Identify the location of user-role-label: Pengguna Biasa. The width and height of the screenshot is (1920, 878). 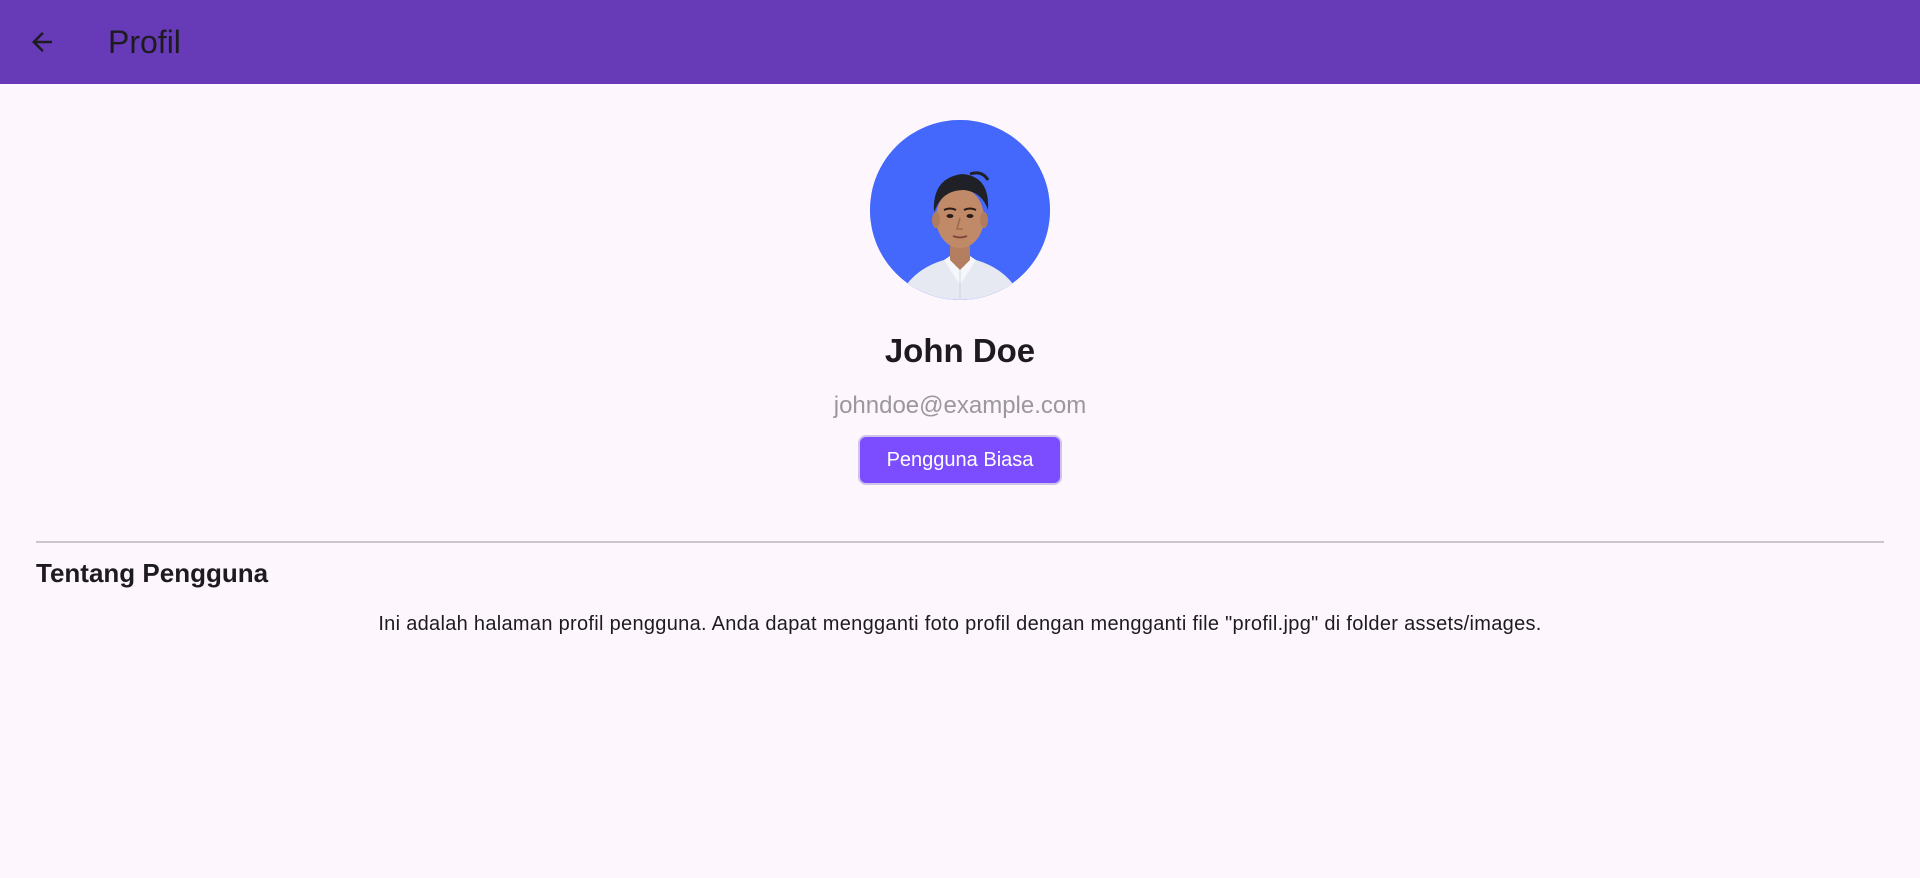
(960, 459).